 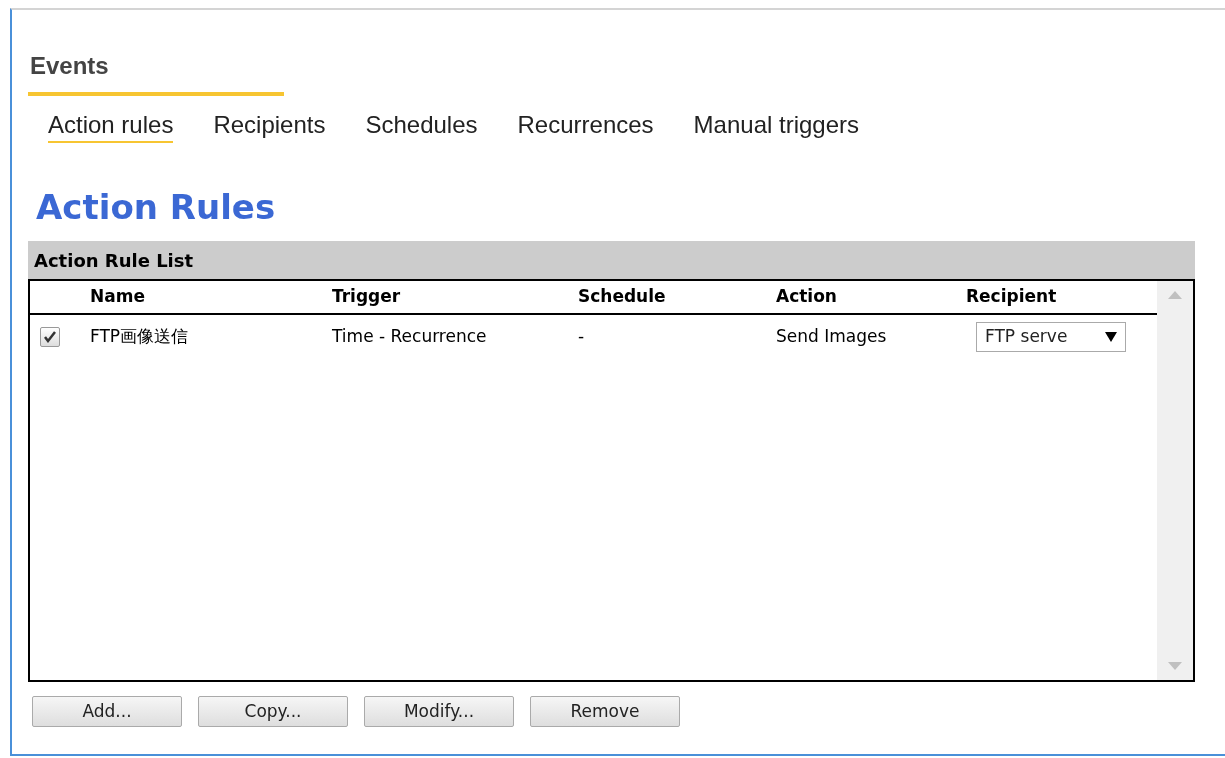 What do you see at coordinates (585, 126) in the screenshot?
I see `tab: Recurrences` at bounding box center [585, 126].